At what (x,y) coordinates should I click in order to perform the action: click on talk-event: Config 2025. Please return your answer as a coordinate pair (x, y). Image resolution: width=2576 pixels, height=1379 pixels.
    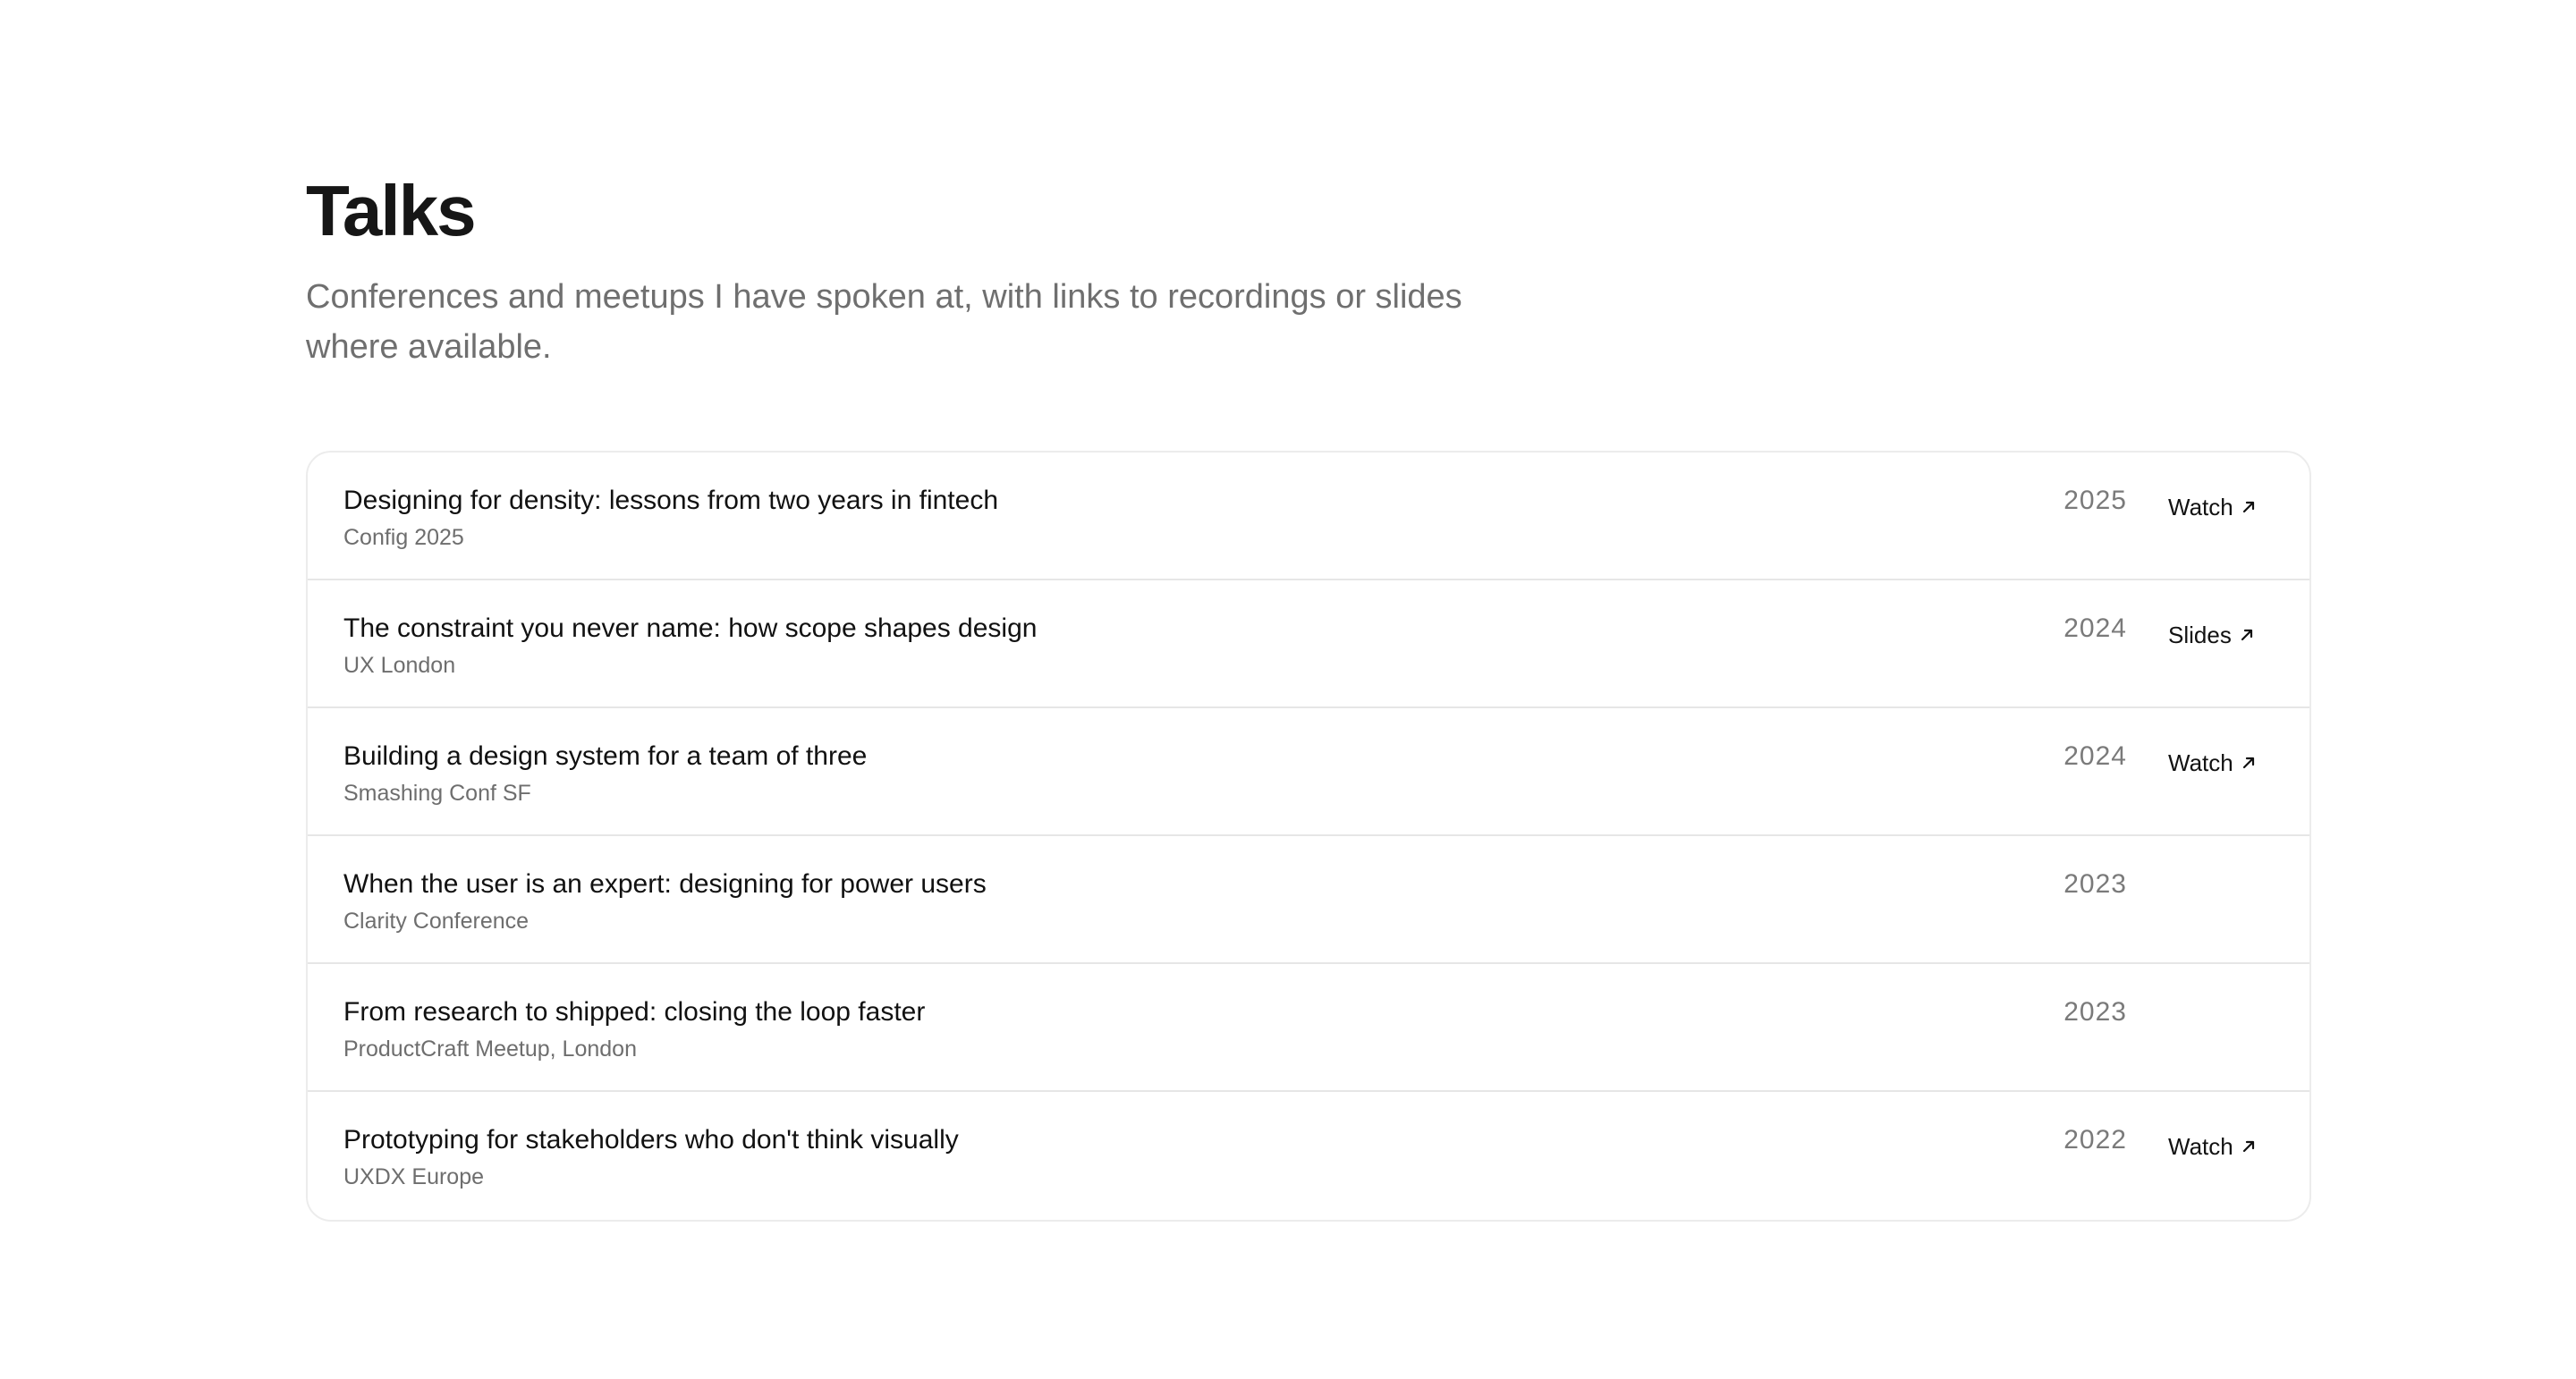
    Looking at the image, I should click on (403, 537).